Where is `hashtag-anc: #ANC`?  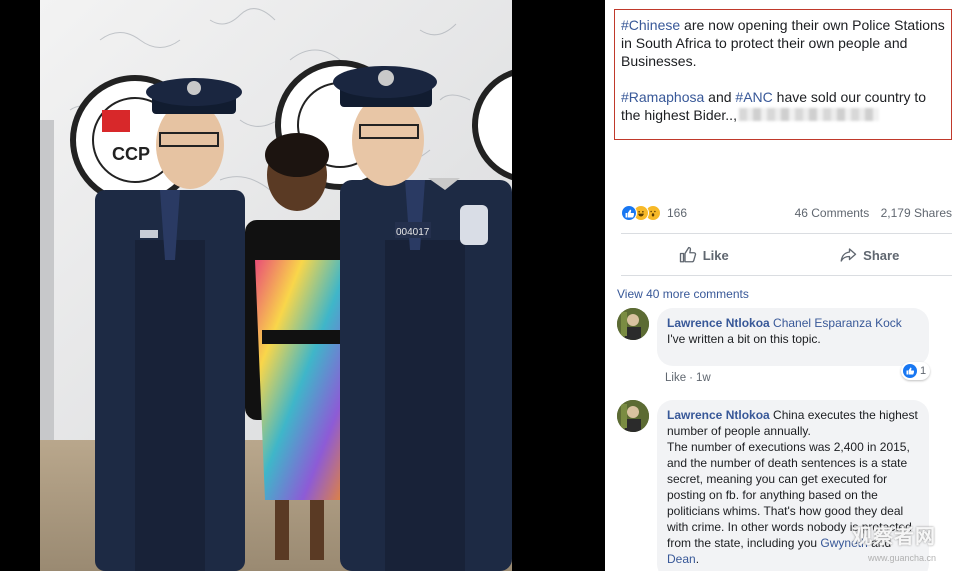
hashtag-anc: #ANC is located at coordinates (753, 97).